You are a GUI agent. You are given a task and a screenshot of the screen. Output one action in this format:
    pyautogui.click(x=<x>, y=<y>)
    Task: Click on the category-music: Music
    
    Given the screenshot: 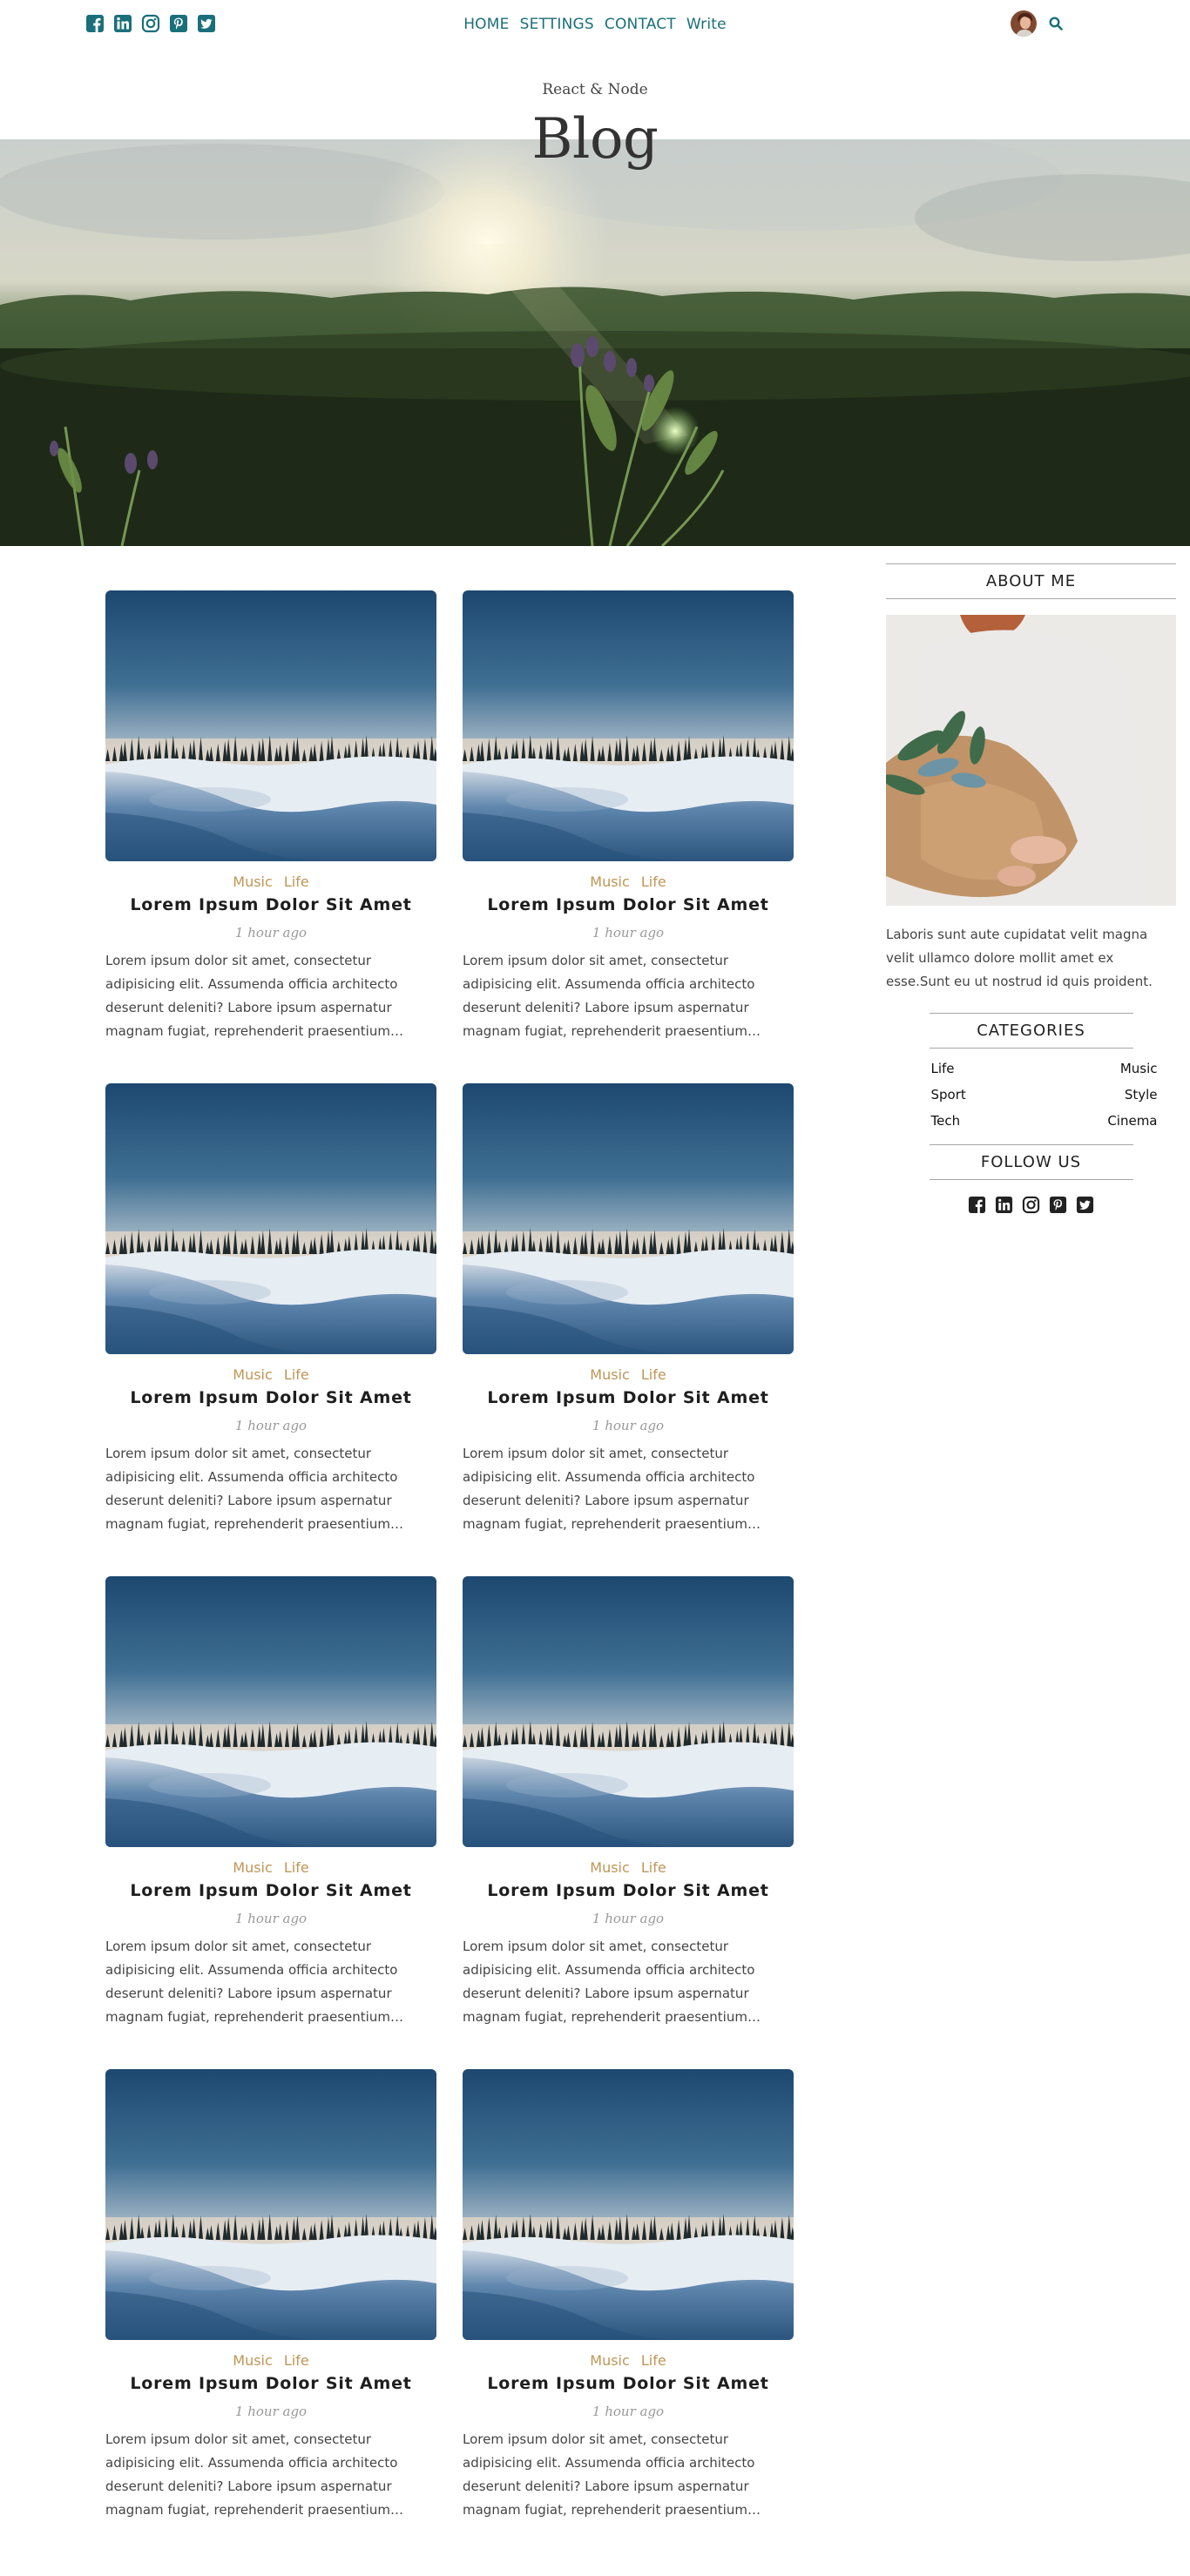 What is the action you would take?
    pyautogui.click(x=1094, y=1068)
    